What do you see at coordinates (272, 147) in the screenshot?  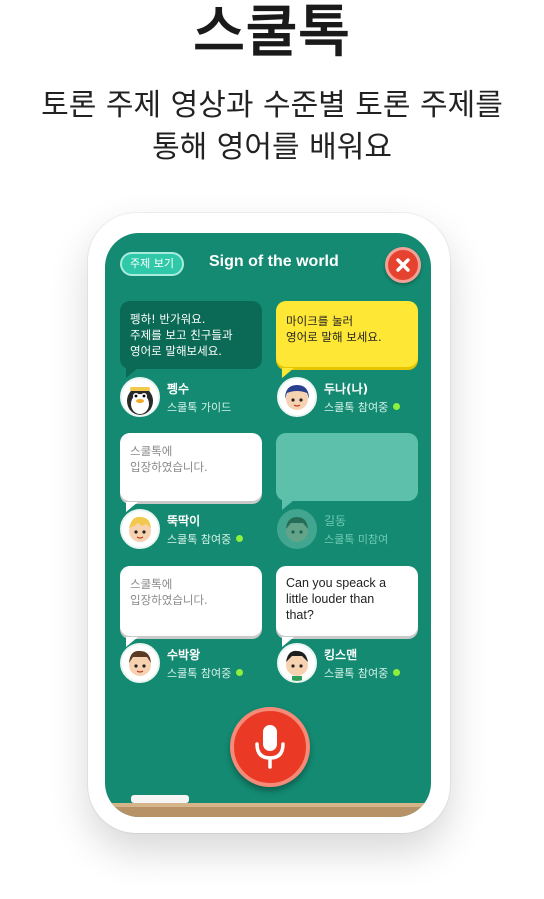 I see `hero-subtitle-line2: 통해 영어를 배워요` at bounding box center [272, 147].